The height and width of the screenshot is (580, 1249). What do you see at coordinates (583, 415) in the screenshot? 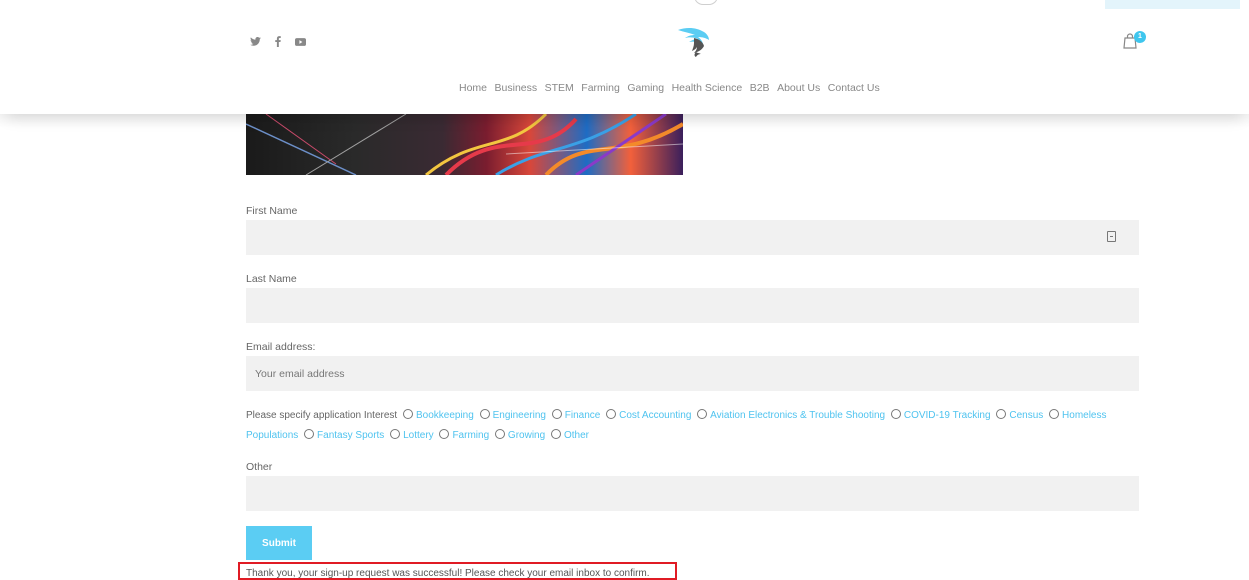
I see `option-finance: Finance` at bounding box center [583, 415].